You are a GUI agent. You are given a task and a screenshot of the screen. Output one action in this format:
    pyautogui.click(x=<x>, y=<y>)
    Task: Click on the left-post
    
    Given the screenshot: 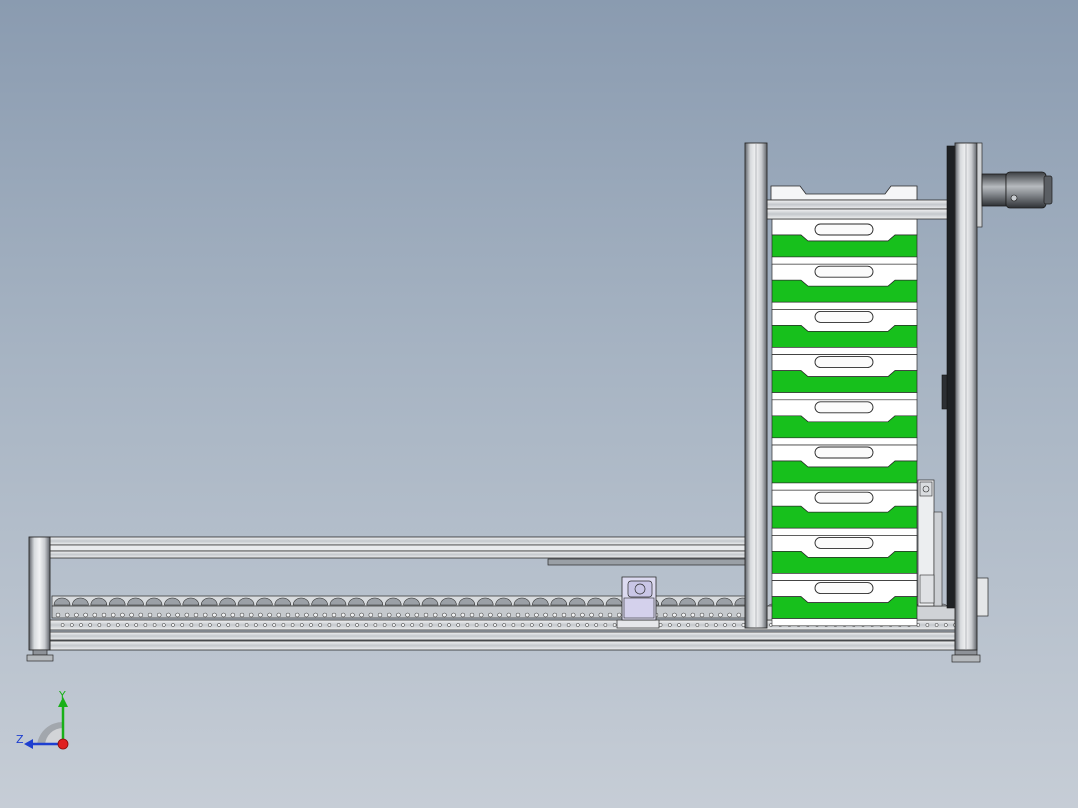 What is the action you would take?
    pyautogui.click(x=40, y=599)
    